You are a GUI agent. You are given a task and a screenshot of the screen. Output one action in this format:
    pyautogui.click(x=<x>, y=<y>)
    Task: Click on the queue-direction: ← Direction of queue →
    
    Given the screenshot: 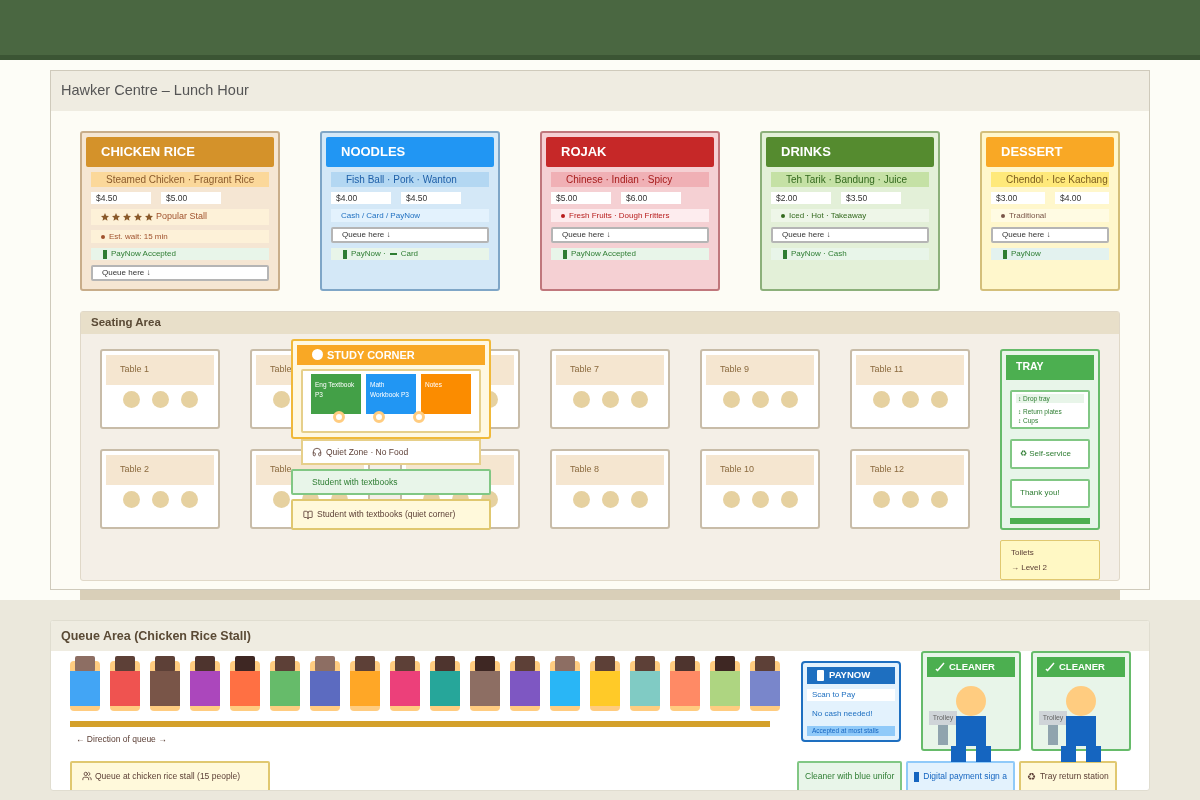 What is the action you would take?
    pyautogui.click(x=122, y=739)
    